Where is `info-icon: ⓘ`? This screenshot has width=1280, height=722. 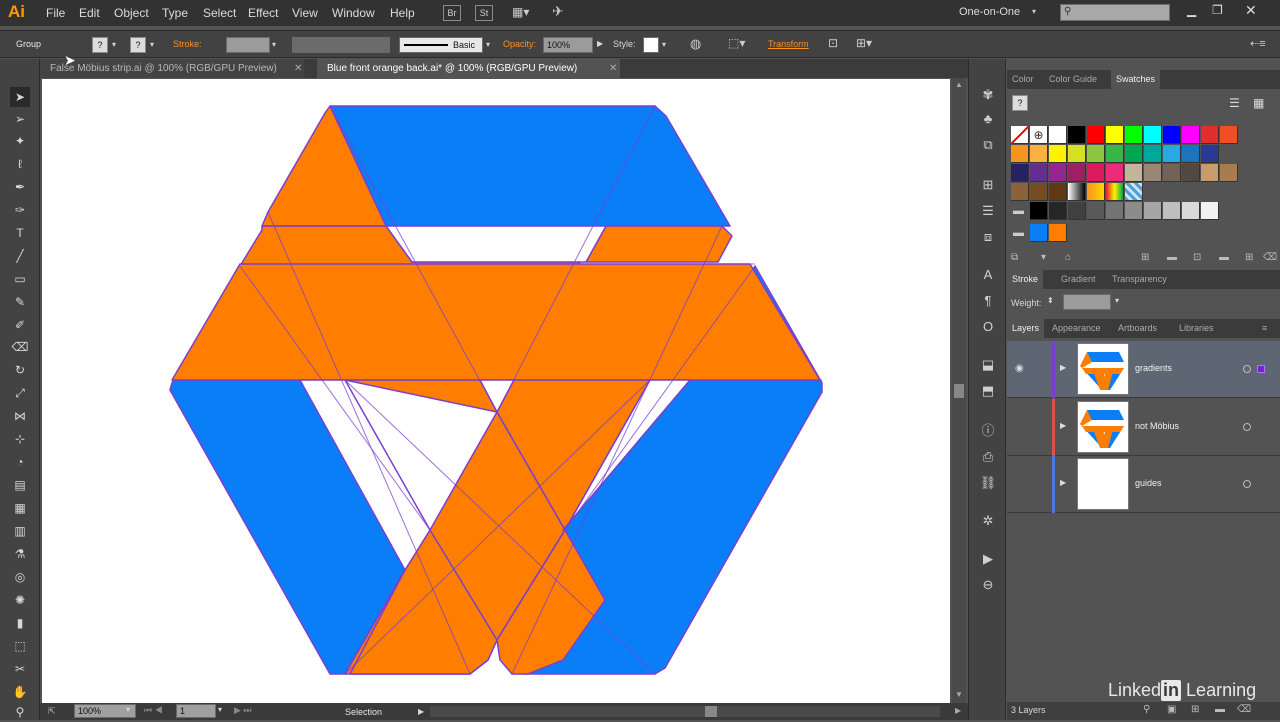 info-icon: ⓘ is located at coordinates (988, 431).